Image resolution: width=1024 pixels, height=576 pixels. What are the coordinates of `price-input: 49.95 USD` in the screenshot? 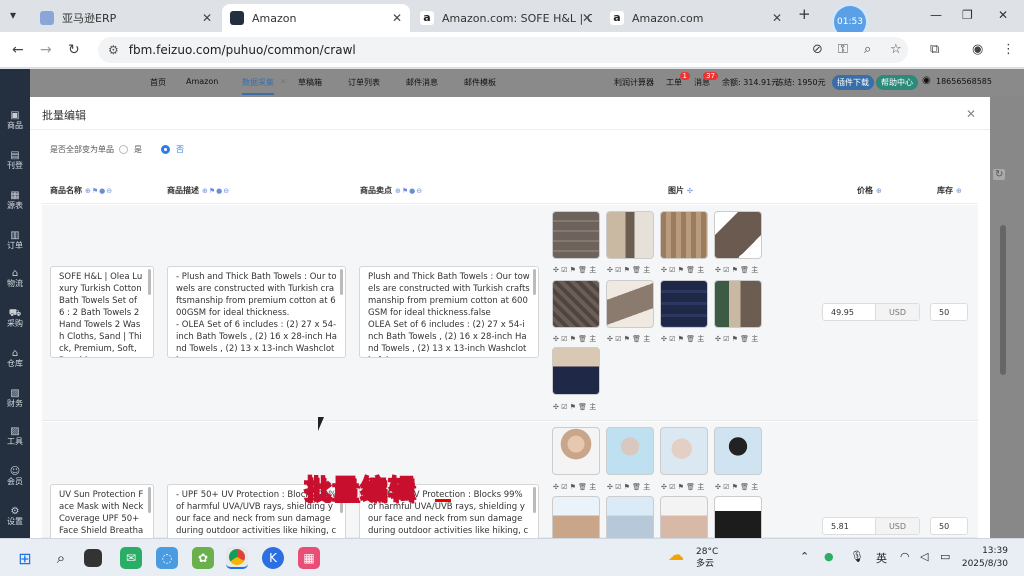 It's located at (871, 312).